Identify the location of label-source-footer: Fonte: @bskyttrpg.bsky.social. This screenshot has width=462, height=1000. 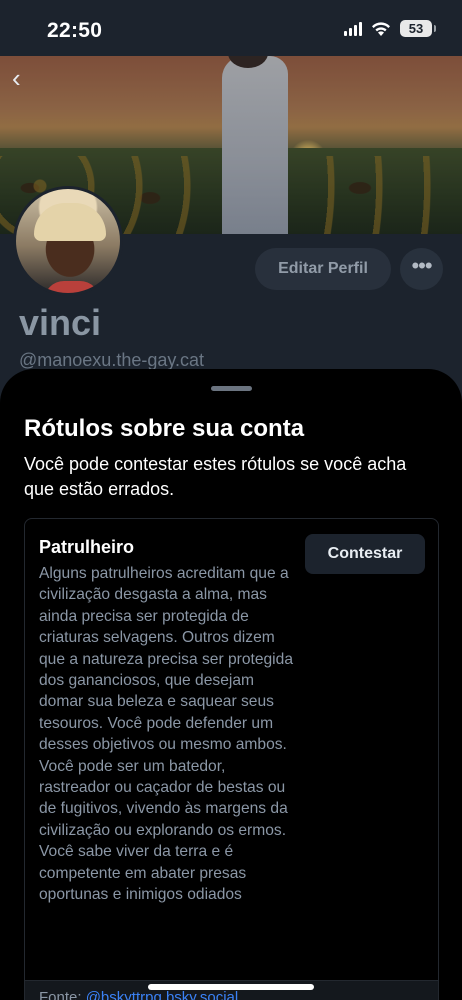
(231, 990).